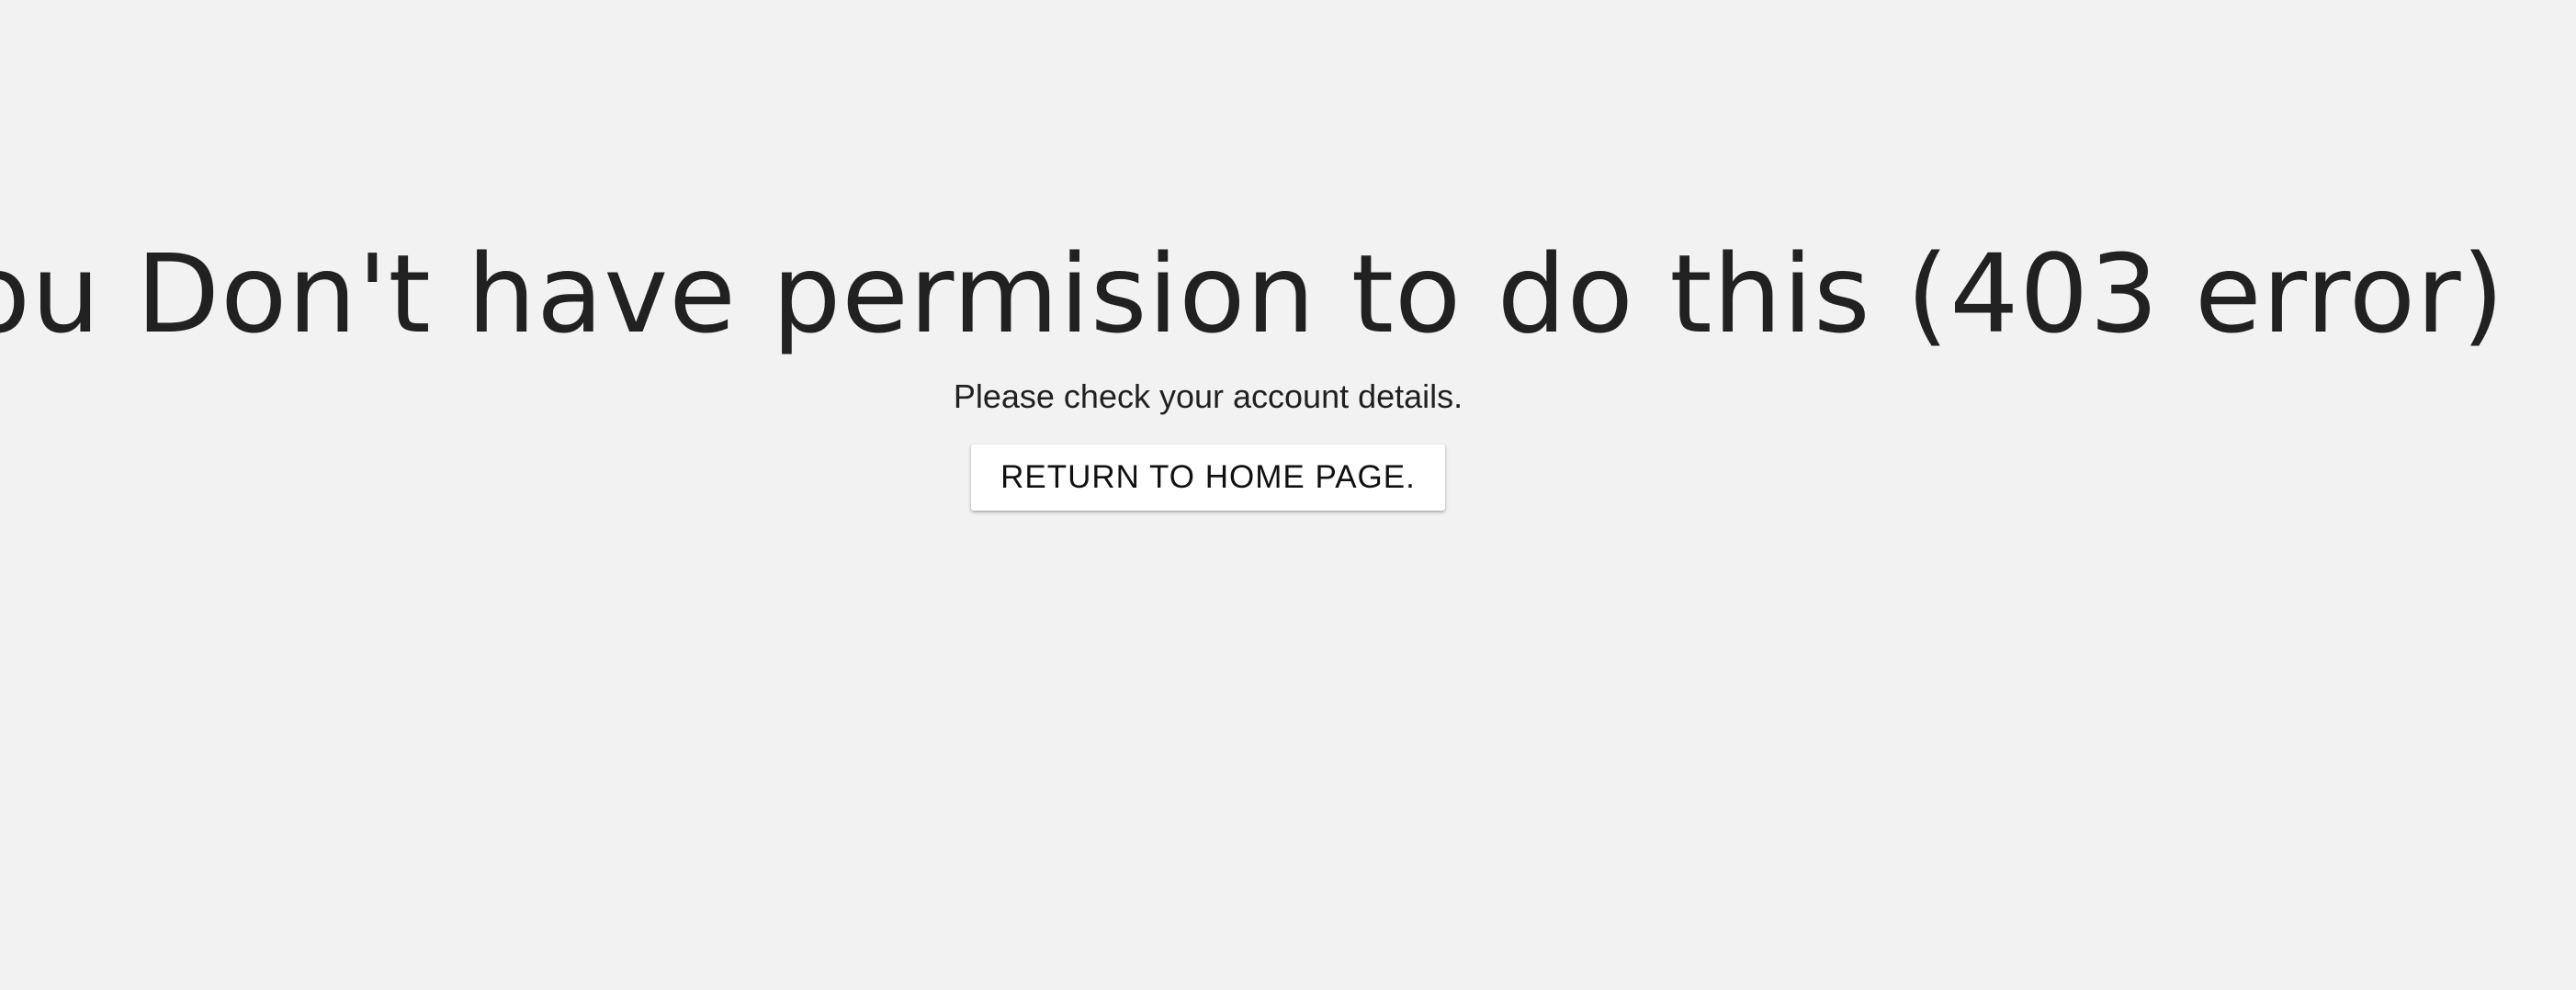 Image resolution: width=2576 pixels, height=990 pixels. Describe the element at coordinates (1208, 396) in the screenshot. I see `error-subtitle: Please check your account details.` at that location.